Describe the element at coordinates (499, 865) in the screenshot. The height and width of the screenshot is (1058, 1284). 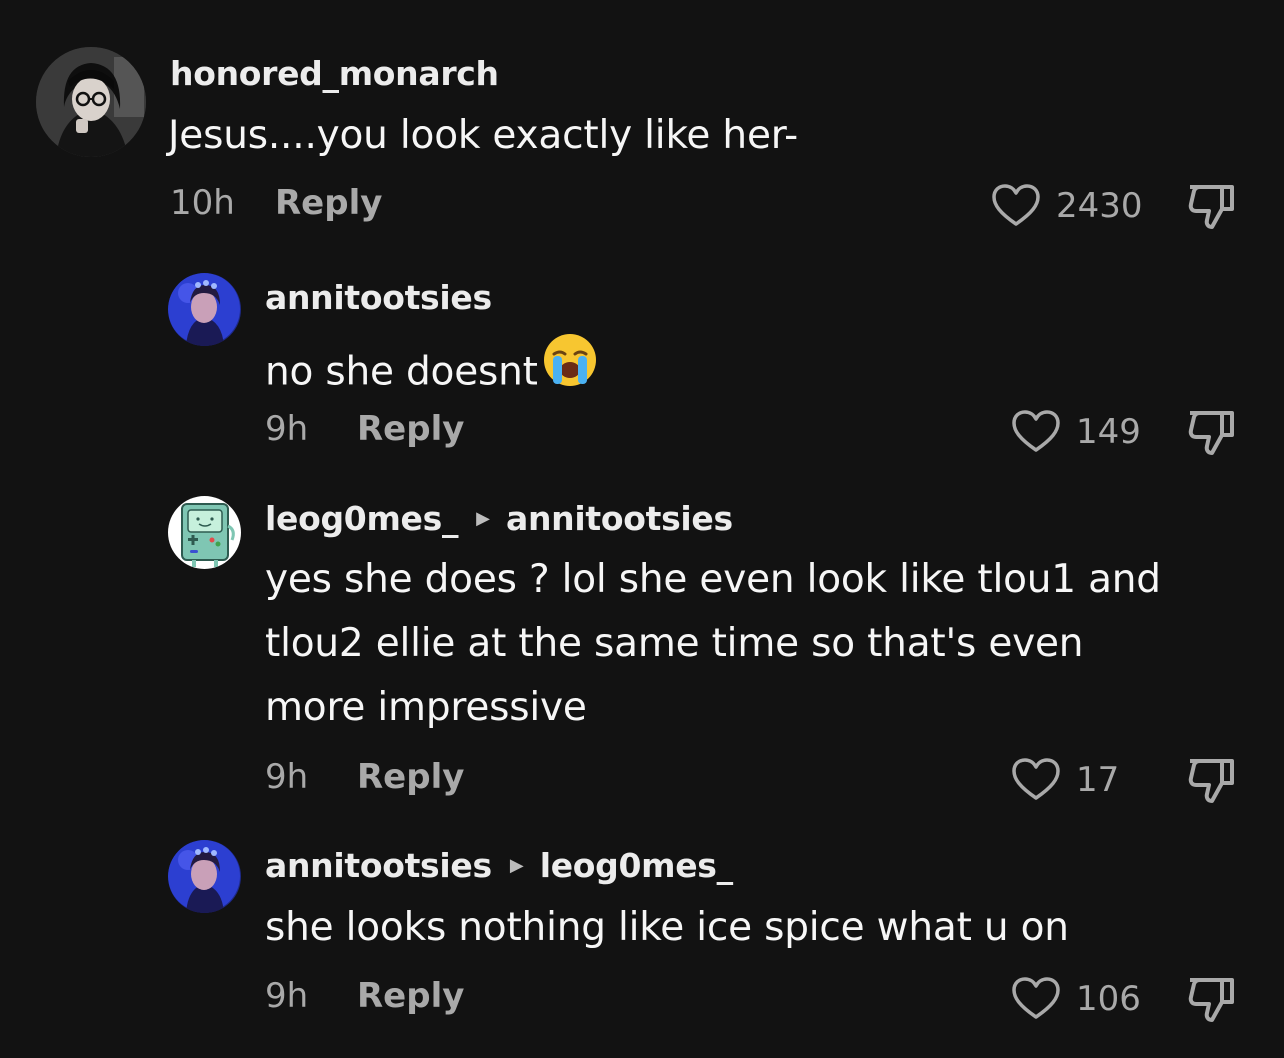
I see `comment-author-row: annitootsies ▶ leog0mes_` at that location.